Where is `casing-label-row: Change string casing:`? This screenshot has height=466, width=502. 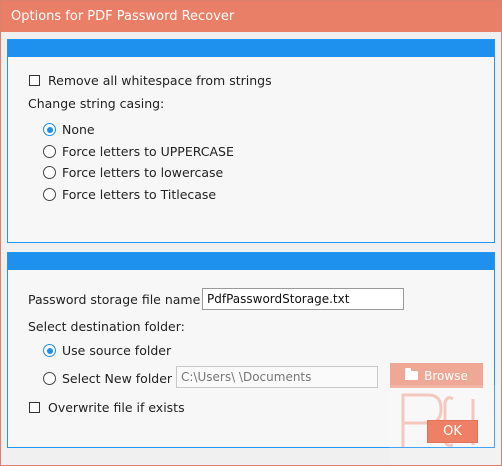 casing-label-row: Change string casing: is located at coordinates (96, 103).